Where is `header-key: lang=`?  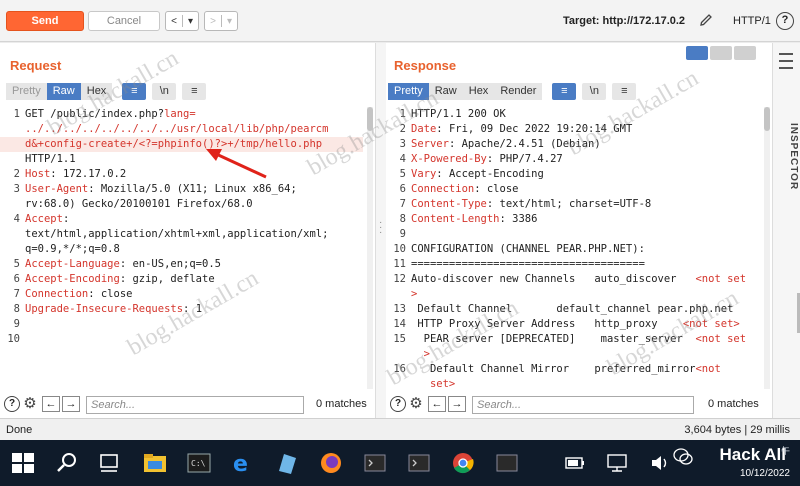 header-key: lang= is located at coordinates (180, 114).